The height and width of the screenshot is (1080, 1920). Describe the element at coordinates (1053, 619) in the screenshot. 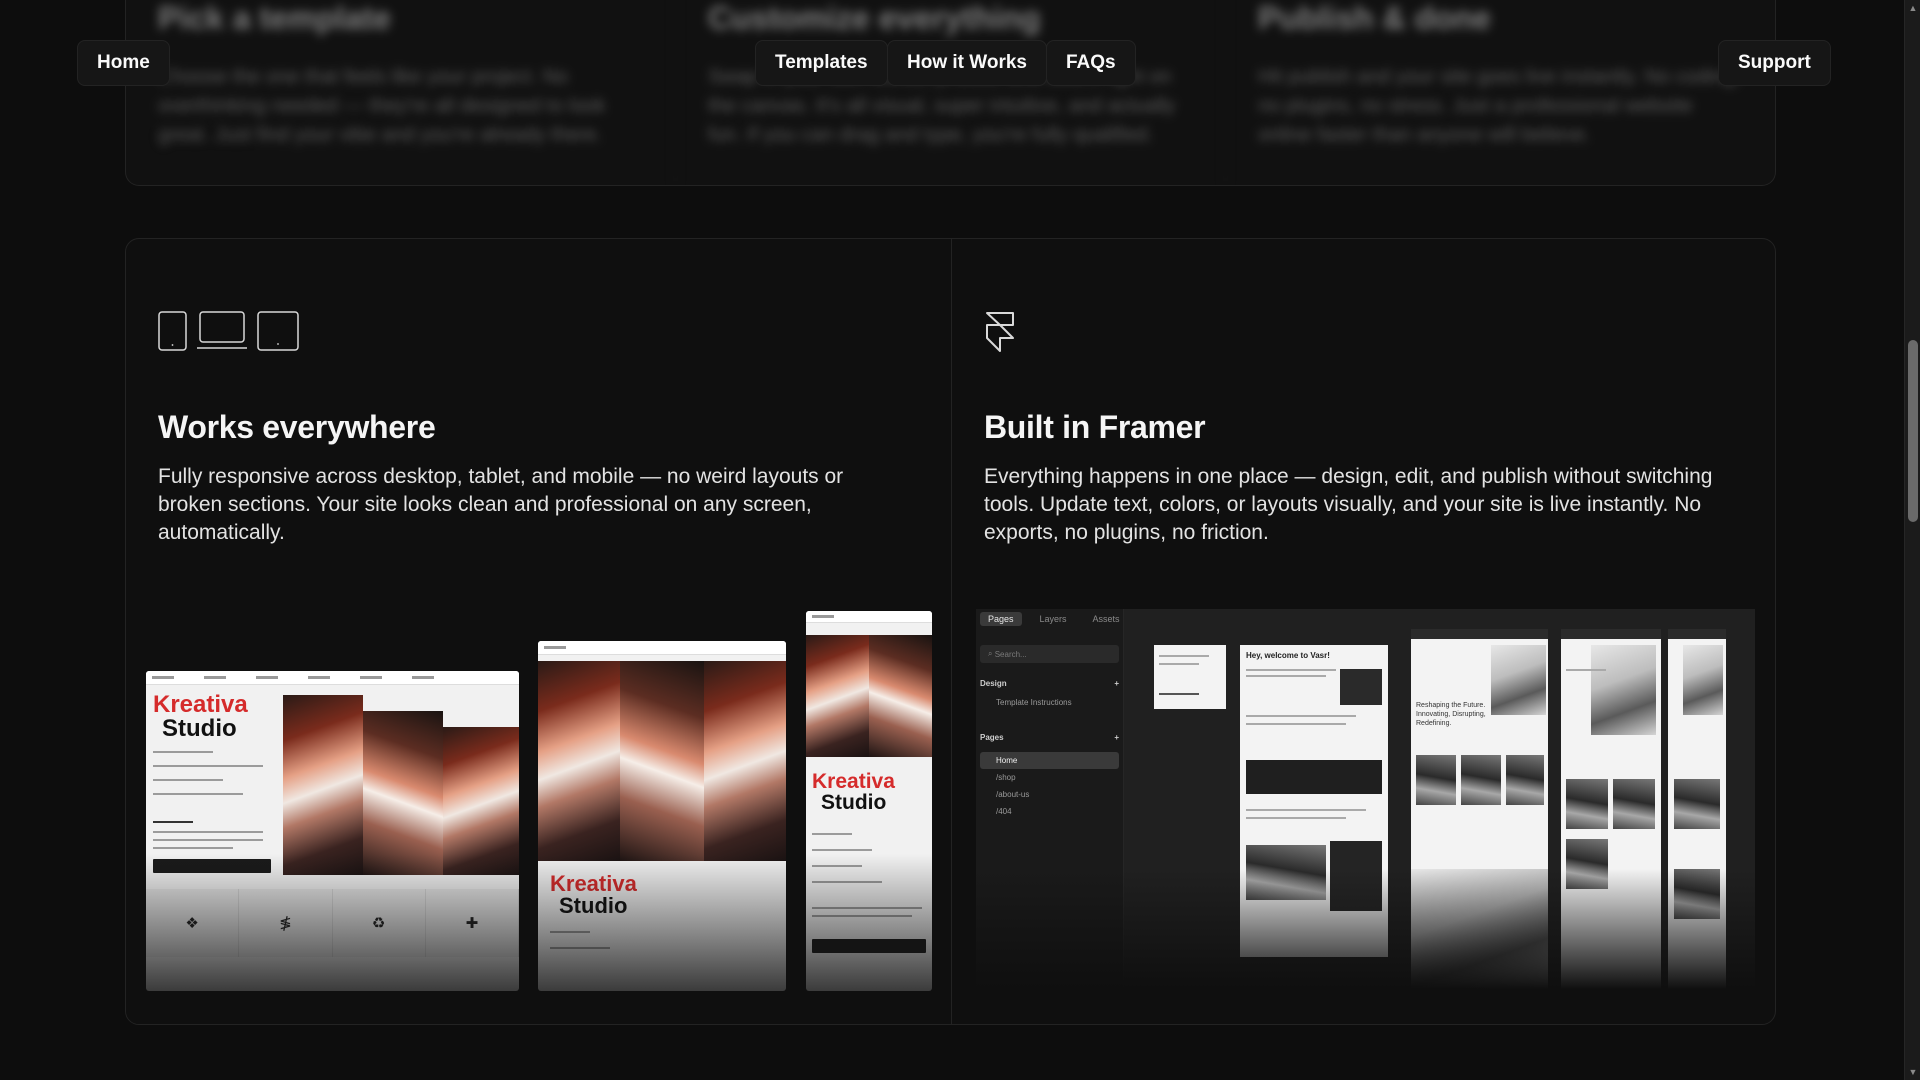

I see `editor-tab-layers: Layers` at that location.